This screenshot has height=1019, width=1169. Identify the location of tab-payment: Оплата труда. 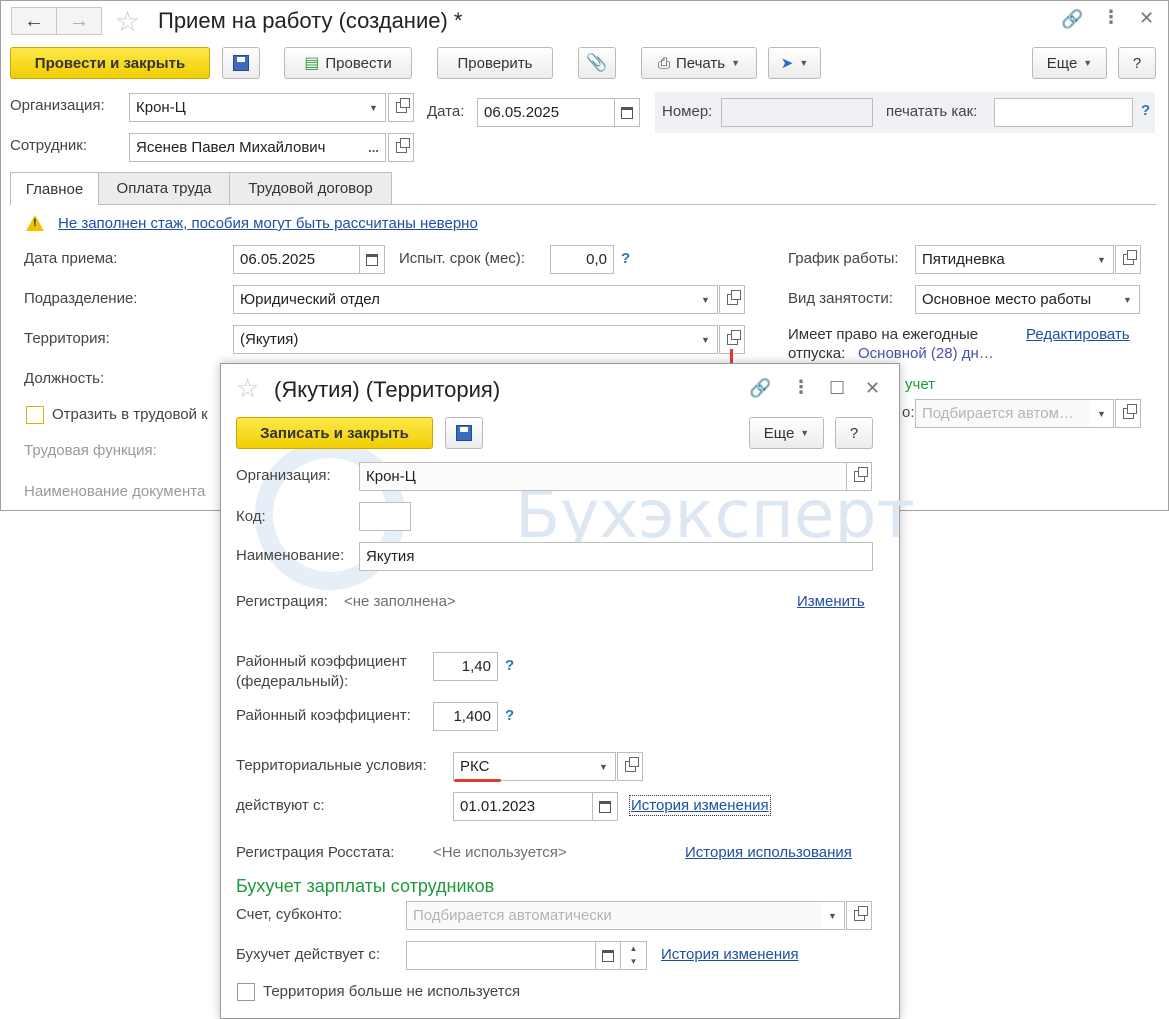
(164, 188).